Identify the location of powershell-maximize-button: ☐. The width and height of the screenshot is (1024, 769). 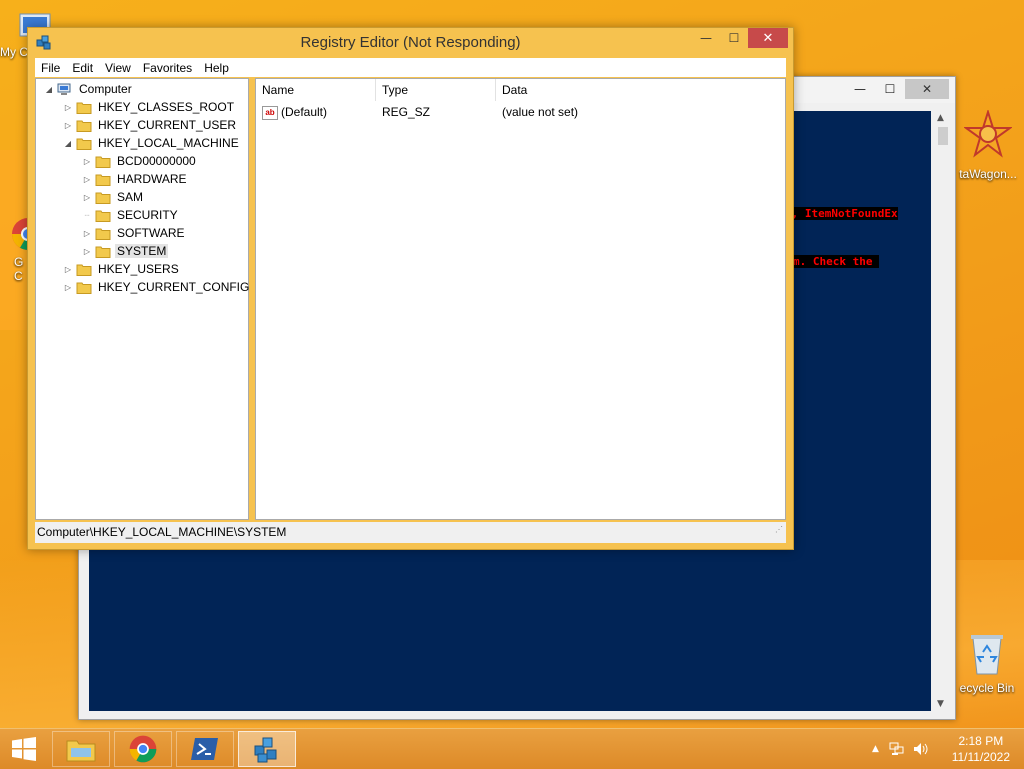
(890, 89).